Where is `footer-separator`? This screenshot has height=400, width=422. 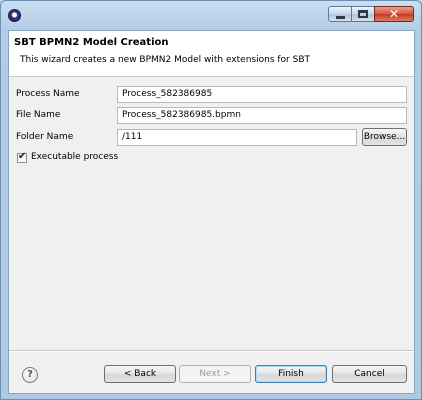
footer-separator is located at coordinates (211, 351).